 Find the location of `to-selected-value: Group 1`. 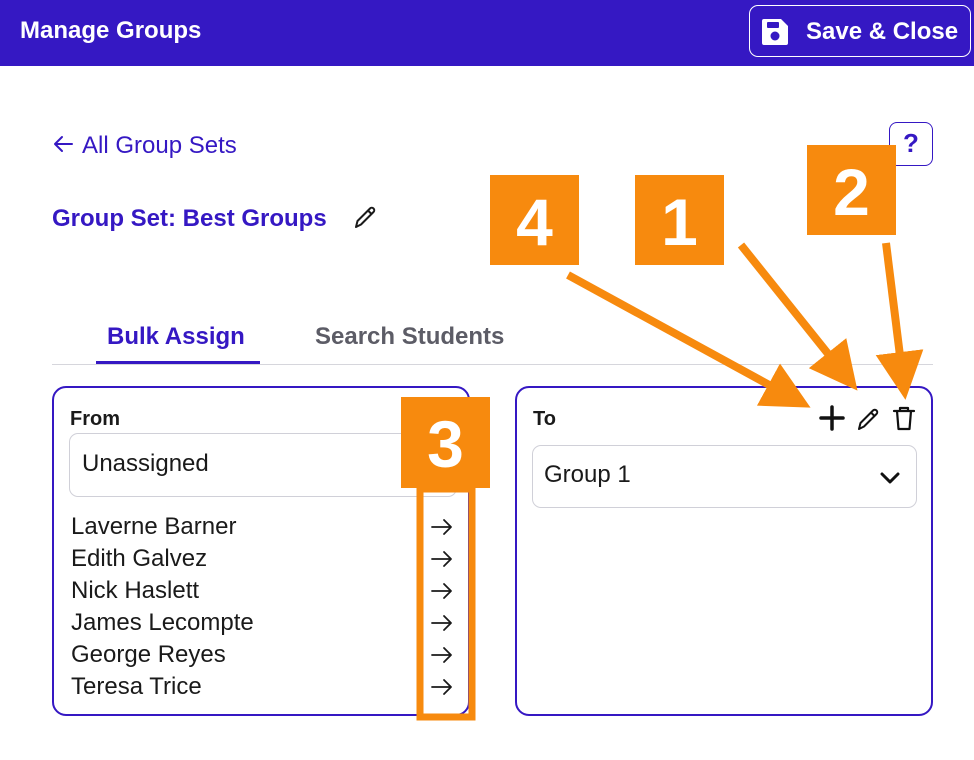

to-selected-value: Group 1 is located at coordinates (587, 474).